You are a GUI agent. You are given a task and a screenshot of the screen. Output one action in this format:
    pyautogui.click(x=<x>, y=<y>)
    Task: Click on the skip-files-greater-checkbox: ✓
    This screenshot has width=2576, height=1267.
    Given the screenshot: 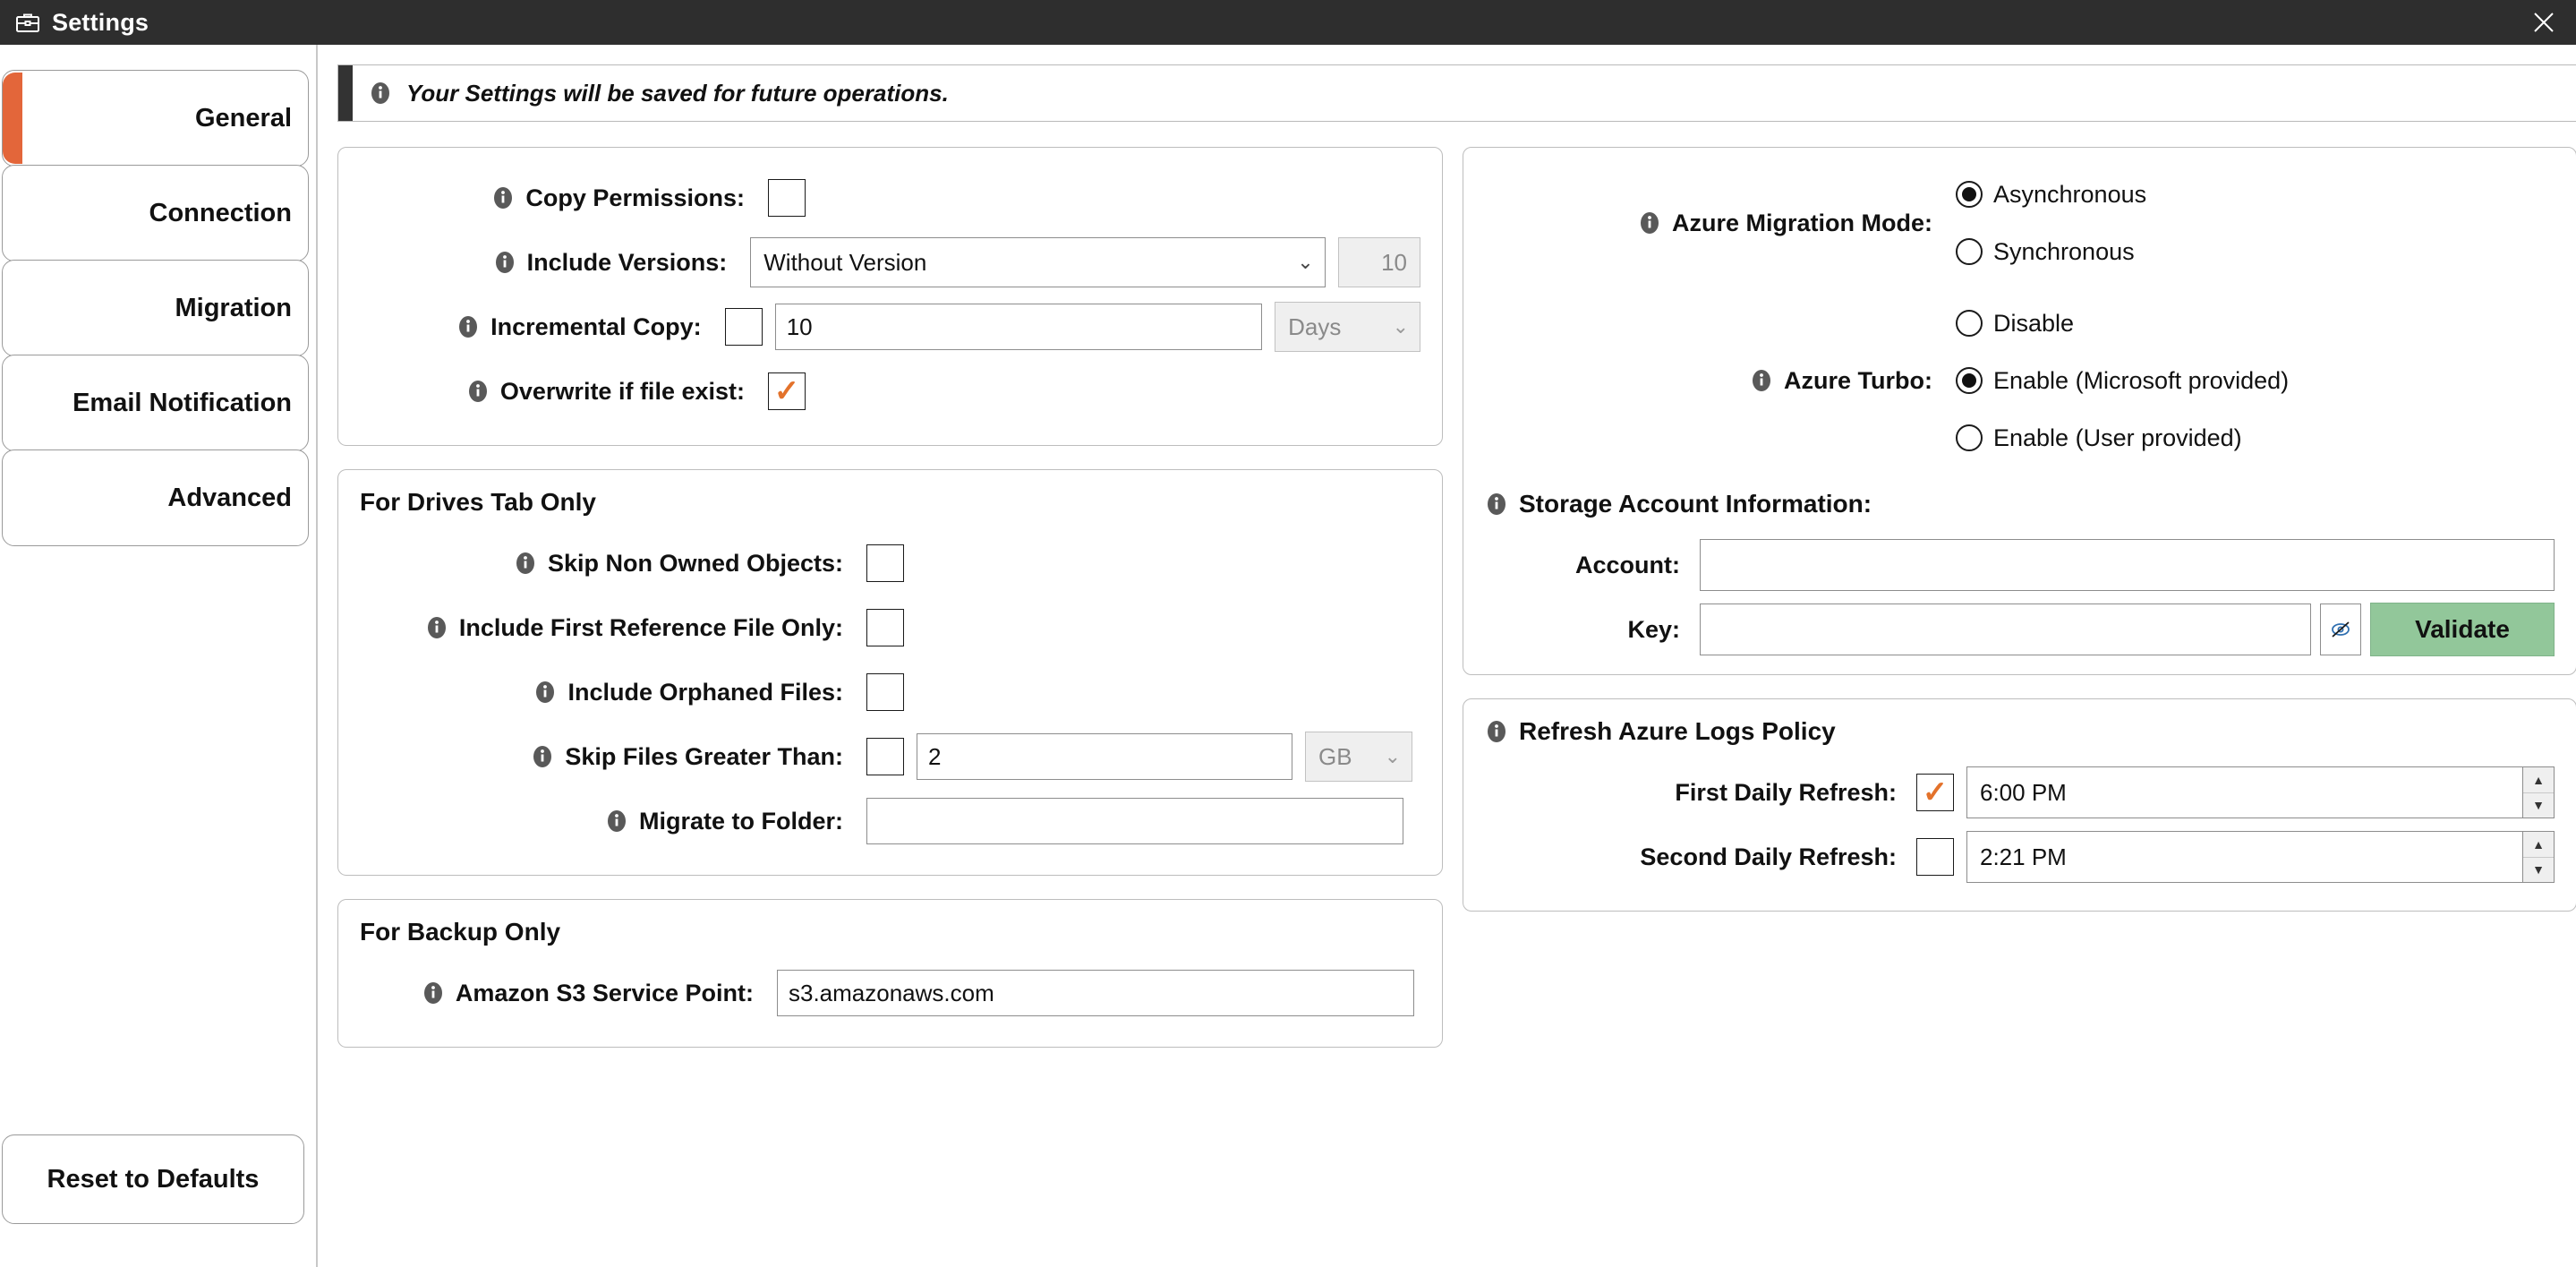 What is the action you would take?
    pyautogui.click(x=885, y=756)
    